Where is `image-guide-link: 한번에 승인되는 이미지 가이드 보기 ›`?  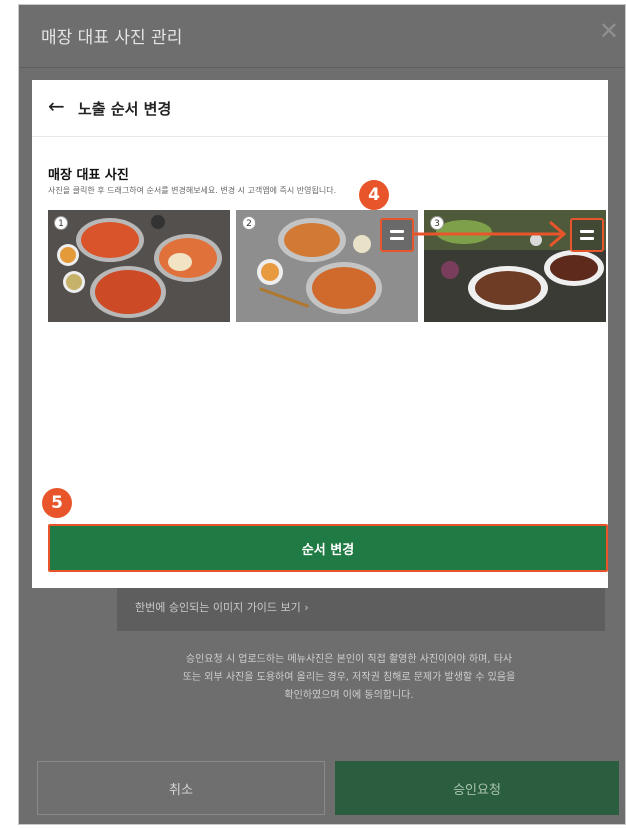 image-guide-link: 한번에 승인되는 이미지 가이드 보기 › is located at coordinates (222, 607).